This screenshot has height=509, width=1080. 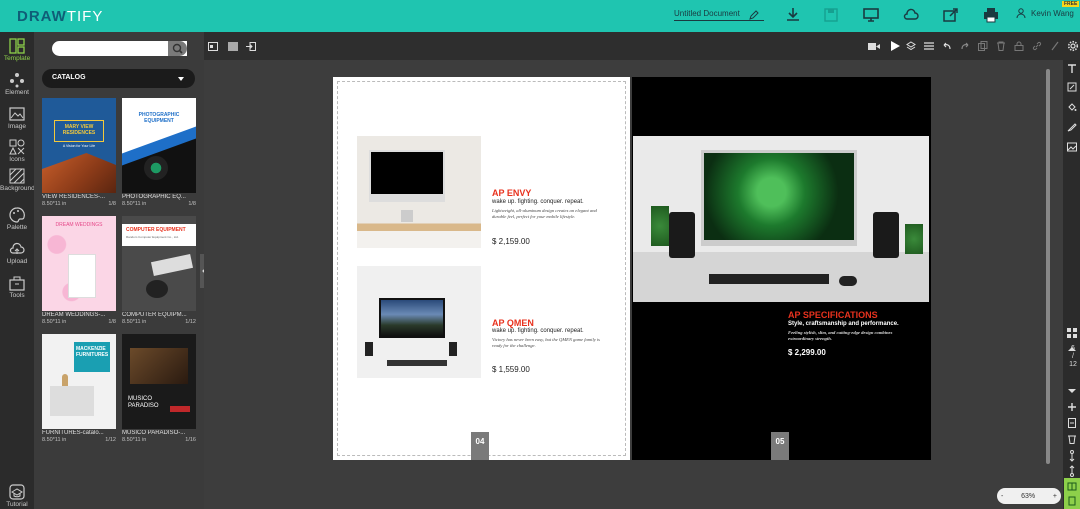 I want to click on tutorial-icon, so click(x=17, y=492).